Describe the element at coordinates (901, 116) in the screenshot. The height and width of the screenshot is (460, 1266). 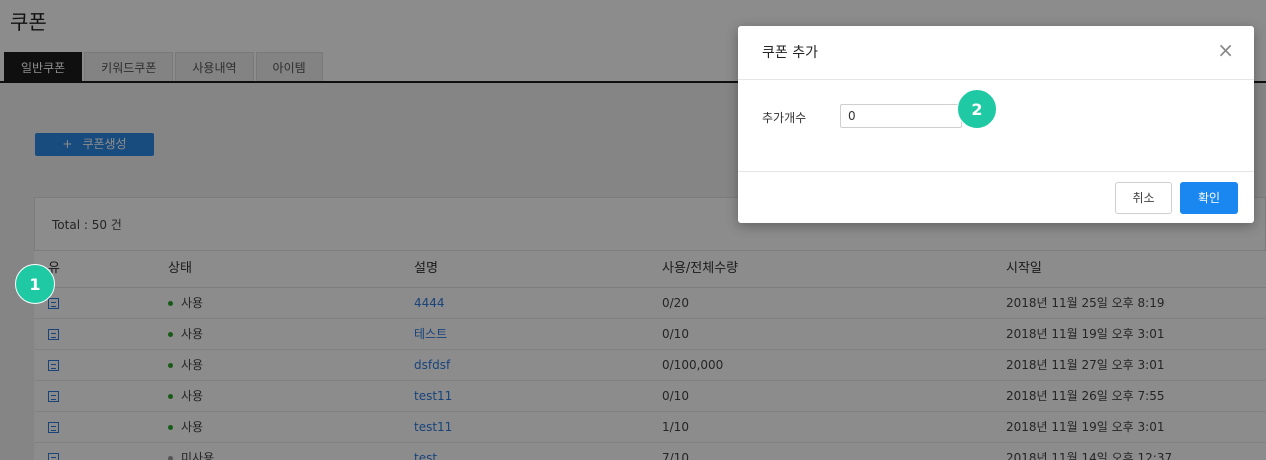
I see `add-count-input` at that location.